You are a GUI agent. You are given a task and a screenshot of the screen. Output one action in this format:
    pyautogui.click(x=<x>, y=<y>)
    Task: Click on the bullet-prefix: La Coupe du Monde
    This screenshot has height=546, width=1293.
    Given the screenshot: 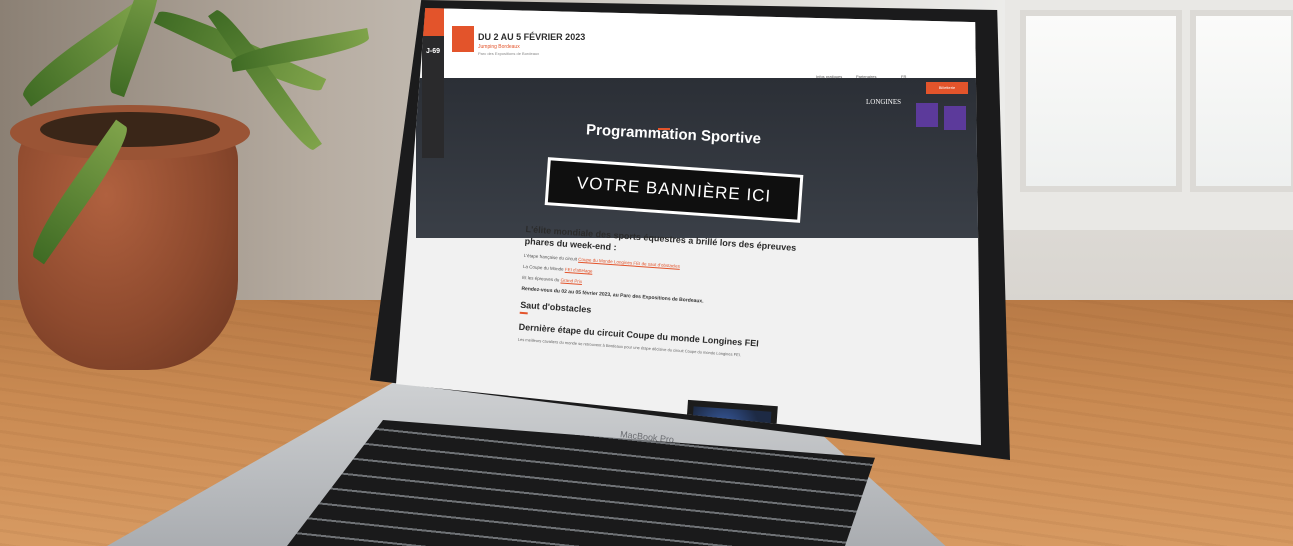 What is the action you would take?
    pyautogui.click(x=543, y=267)
    